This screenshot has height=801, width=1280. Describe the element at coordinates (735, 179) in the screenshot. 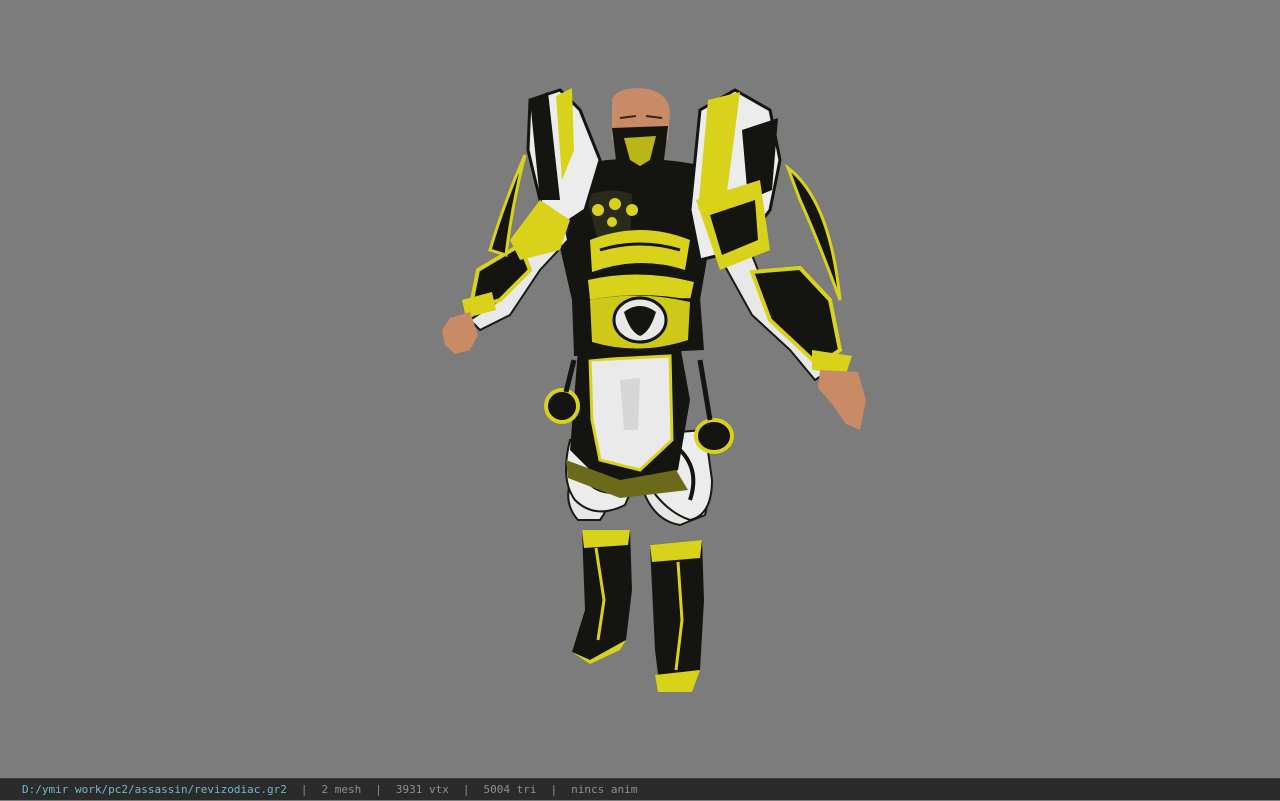

I see `right-shoulder-pad` at that location.